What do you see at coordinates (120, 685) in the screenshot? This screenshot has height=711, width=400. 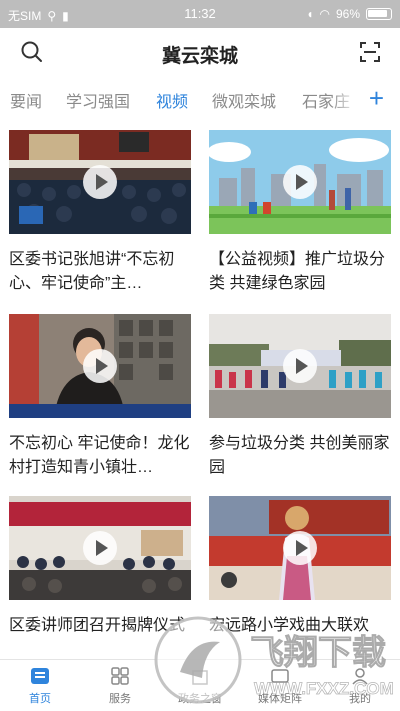 I see `nav-service: 服务` at bounding box center [120, 685].